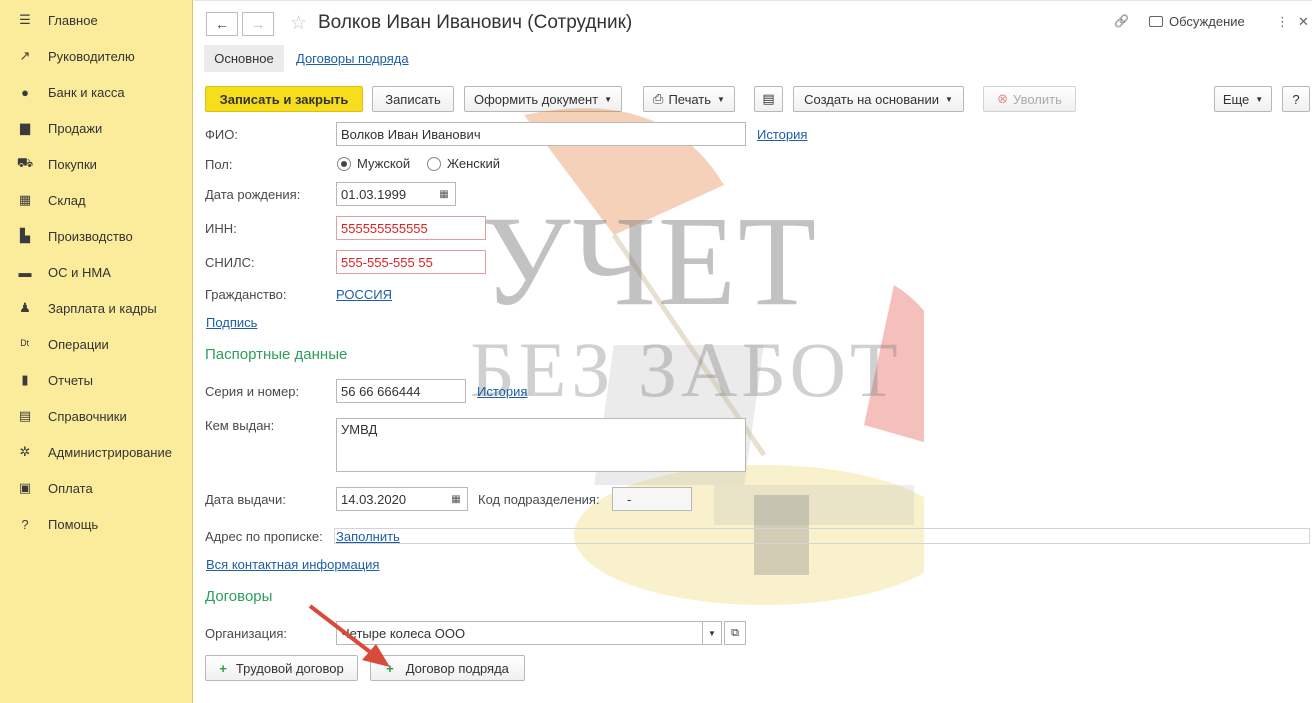 The width and height of the screenshot is (1312, 703). Describe the element at coordinates (284, 99) in the screenshot. I see `save-close-button: Записать и закрыть` at that location.